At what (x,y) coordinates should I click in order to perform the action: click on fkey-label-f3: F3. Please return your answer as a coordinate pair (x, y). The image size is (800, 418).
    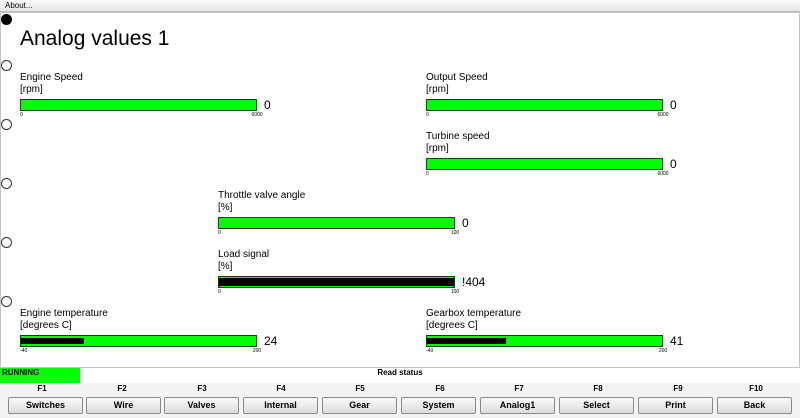
    Looking at the image, I should click on (202, 388).